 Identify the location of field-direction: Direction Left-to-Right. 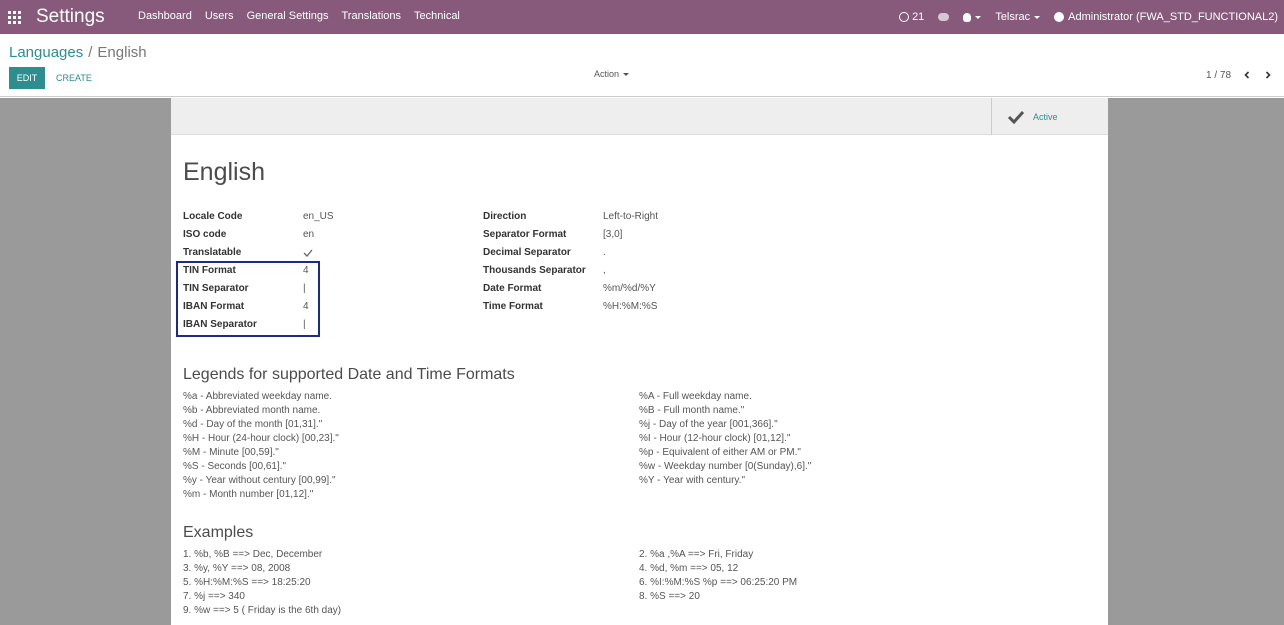
(570, 217).